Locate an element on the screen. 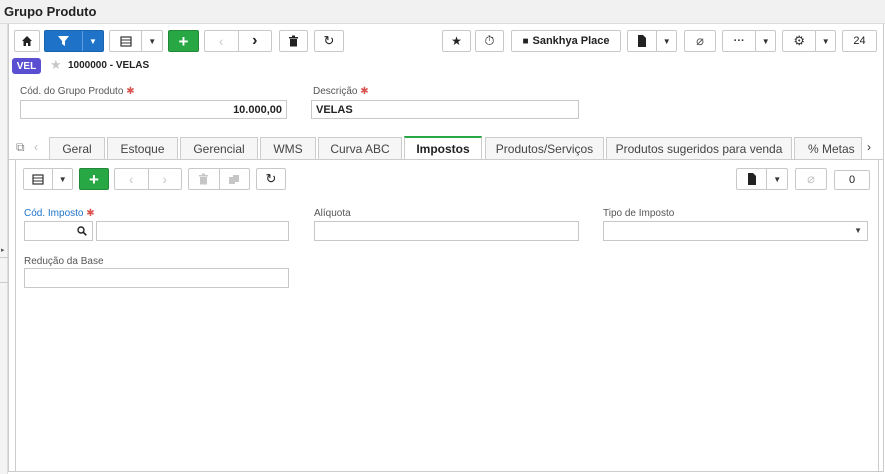 This screenshot has width=885, height=474. tabs-scroll-left-icon: ‹ is located at coordinates (36, 147).